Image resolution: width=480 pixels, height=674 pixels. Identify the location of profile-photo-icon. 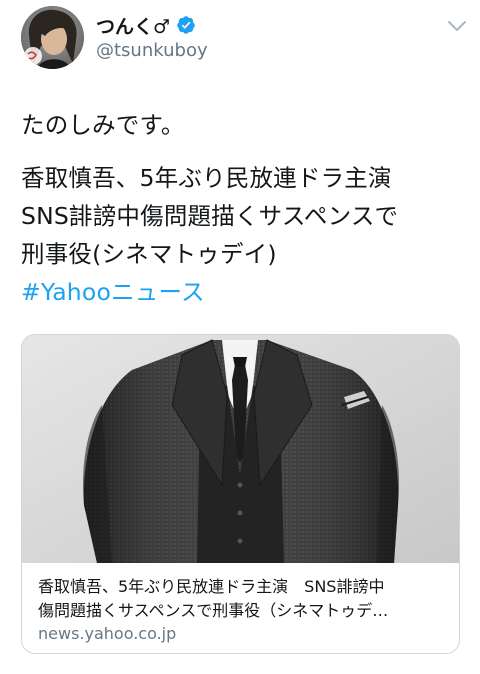
(52, 37).